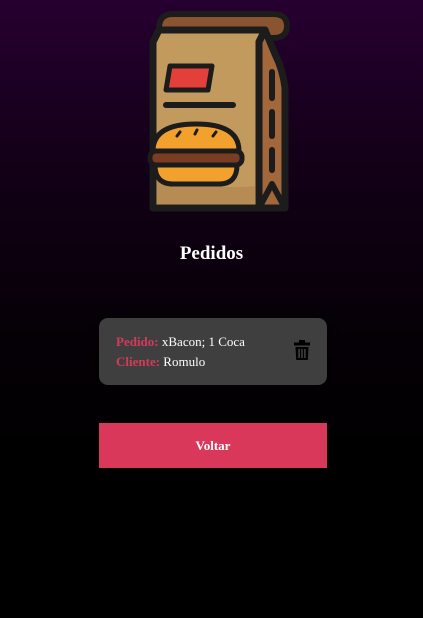 The height and width of the screenshot is (618, 423). I want to click on cliente-label: Cliente:, so click(138, 361).